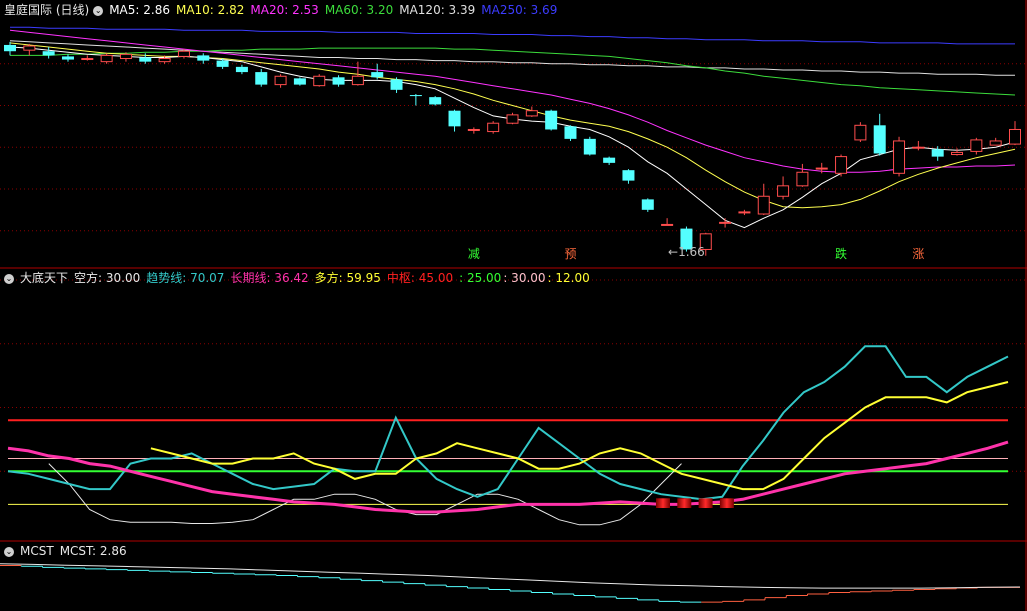 This screenshot has height=611, width=1027. I want to click on indicator-title: 大底天下, so click(44, 278).